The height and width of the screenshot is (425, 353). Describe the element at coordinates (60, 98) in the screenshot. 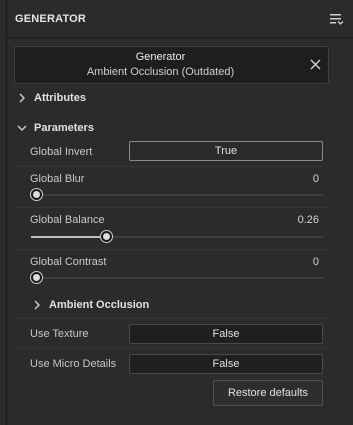

I see `section-attributes-label: Attributes` at that location.